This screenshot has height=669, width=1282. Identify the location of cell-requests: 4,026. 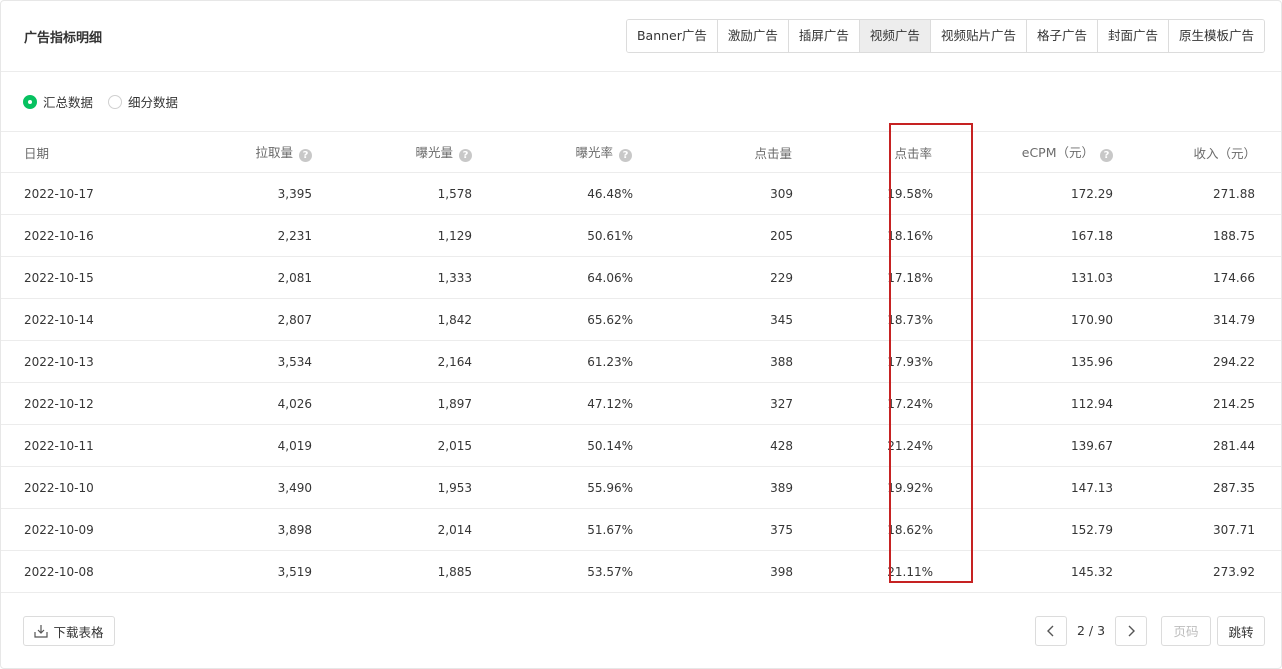
(244, 403).